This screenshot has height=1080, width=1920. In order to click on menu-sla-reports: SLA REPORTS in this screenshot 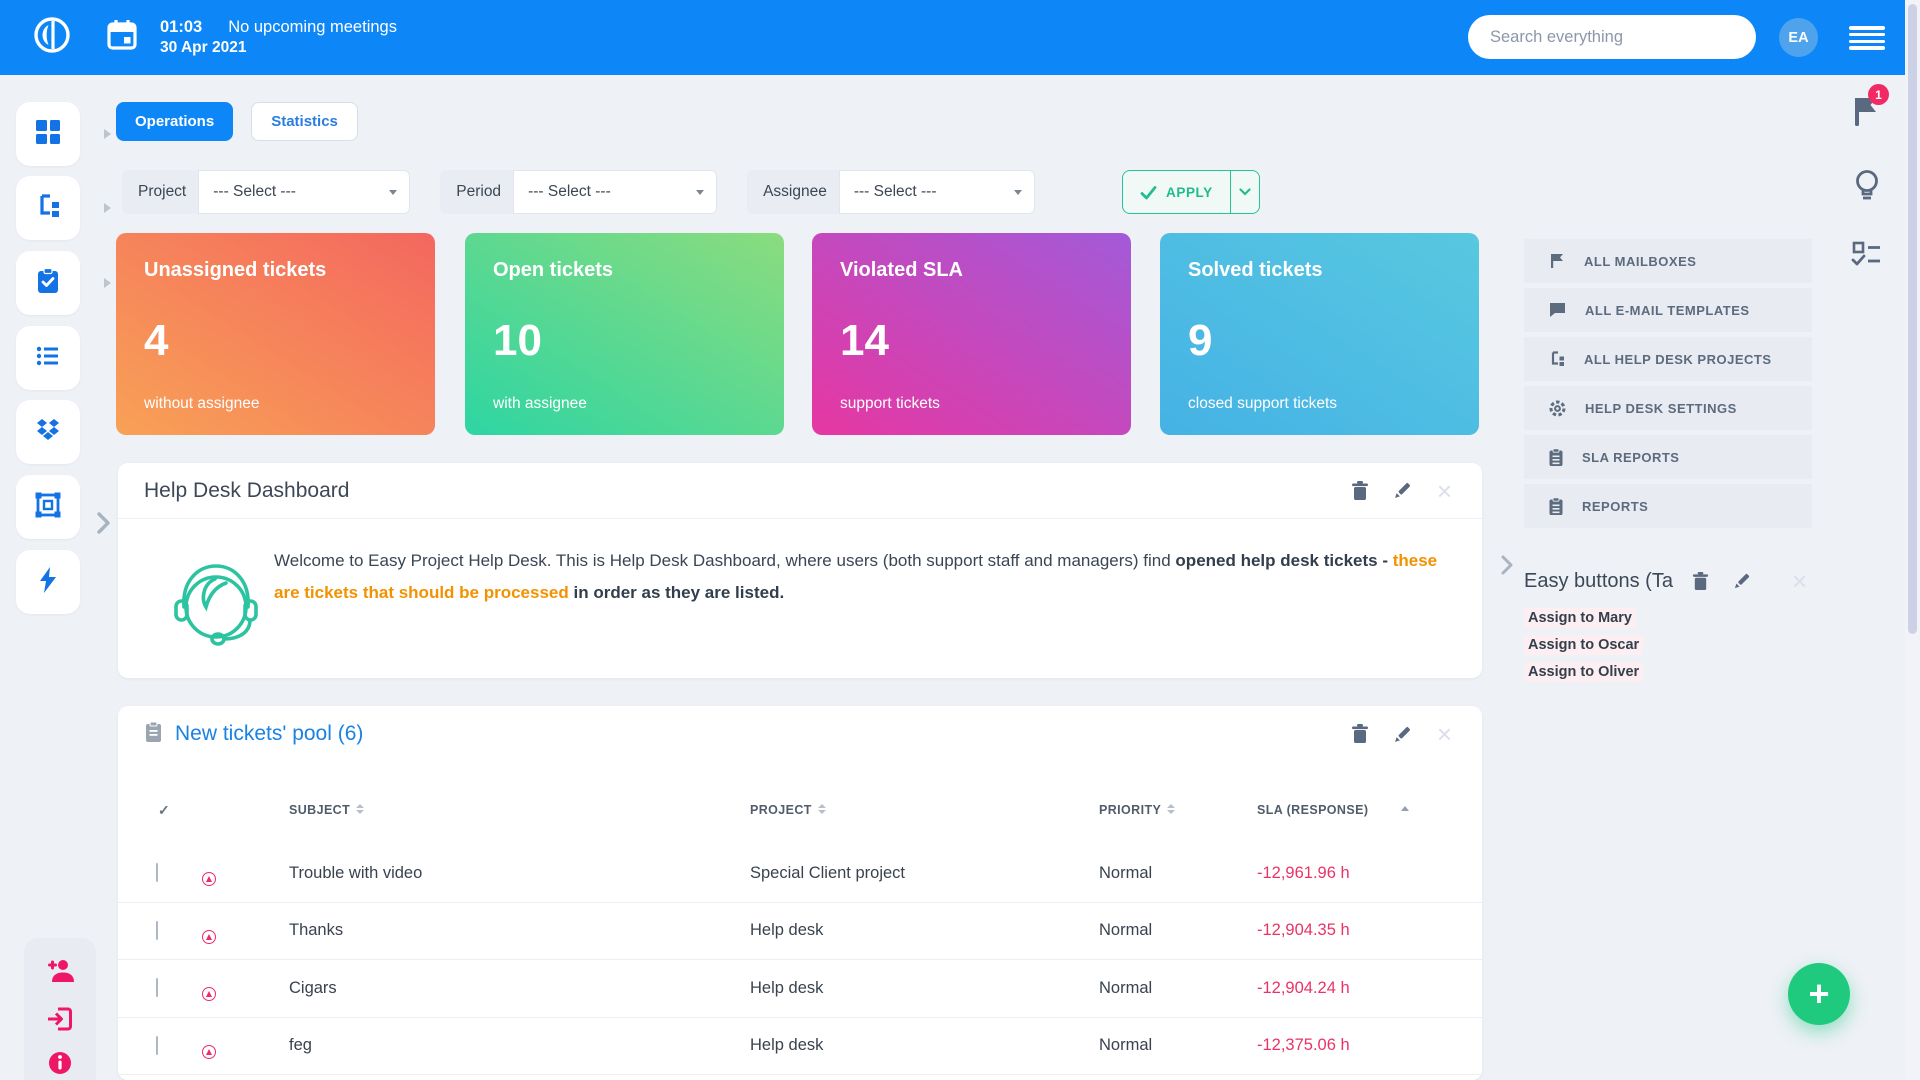, I will do `click(1668, 457)`.